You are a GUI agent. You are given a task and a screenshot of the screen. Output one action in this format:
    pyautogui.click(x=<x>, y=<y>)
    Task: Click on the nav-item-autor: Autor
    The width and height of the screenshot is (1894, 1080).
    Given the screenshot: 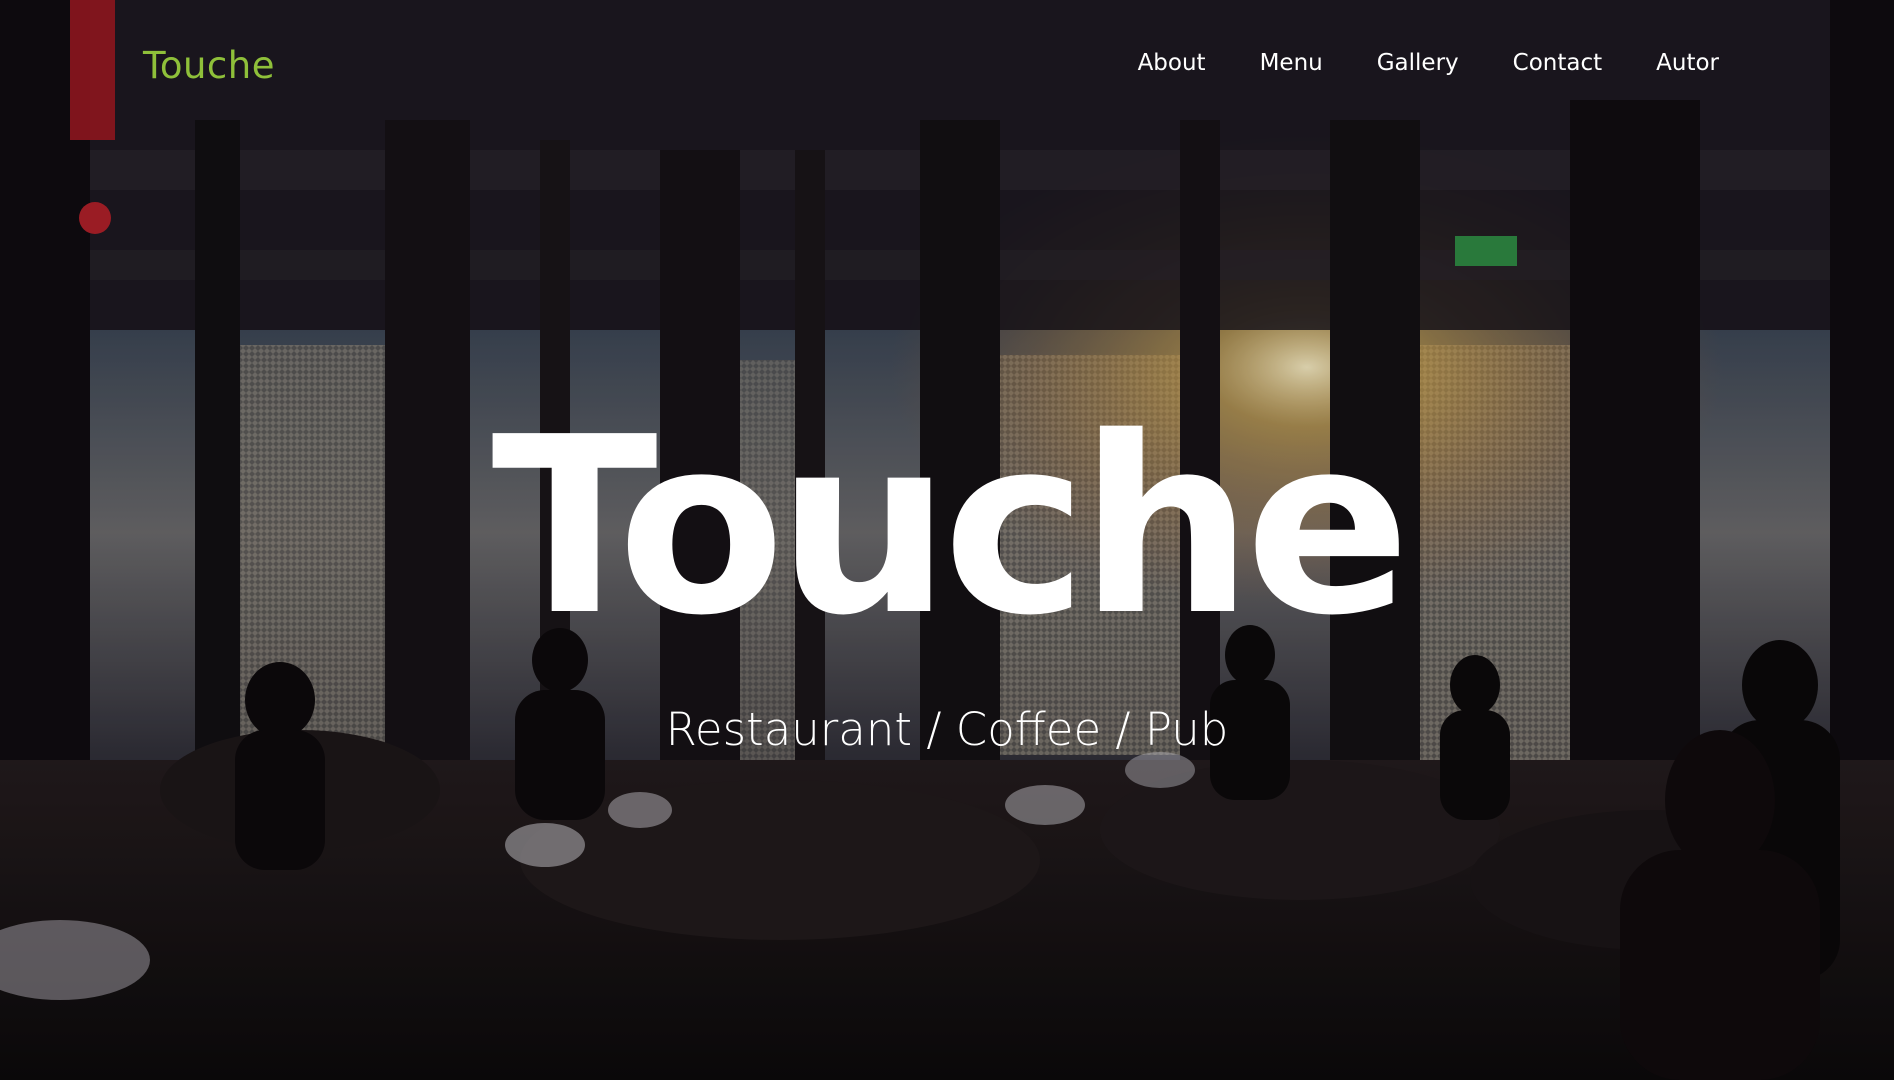 What is the action you would take?
    pyautogui.click(x=1687, y=63)
    